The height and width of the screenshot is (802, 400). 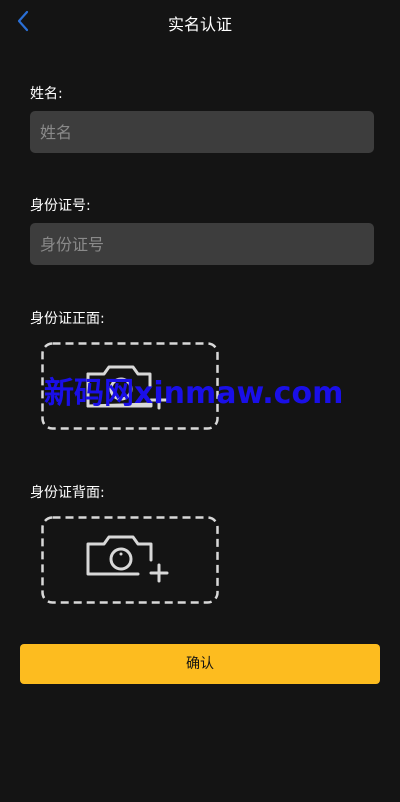 I want to click on id-number-input, so click(x=202, y=244).